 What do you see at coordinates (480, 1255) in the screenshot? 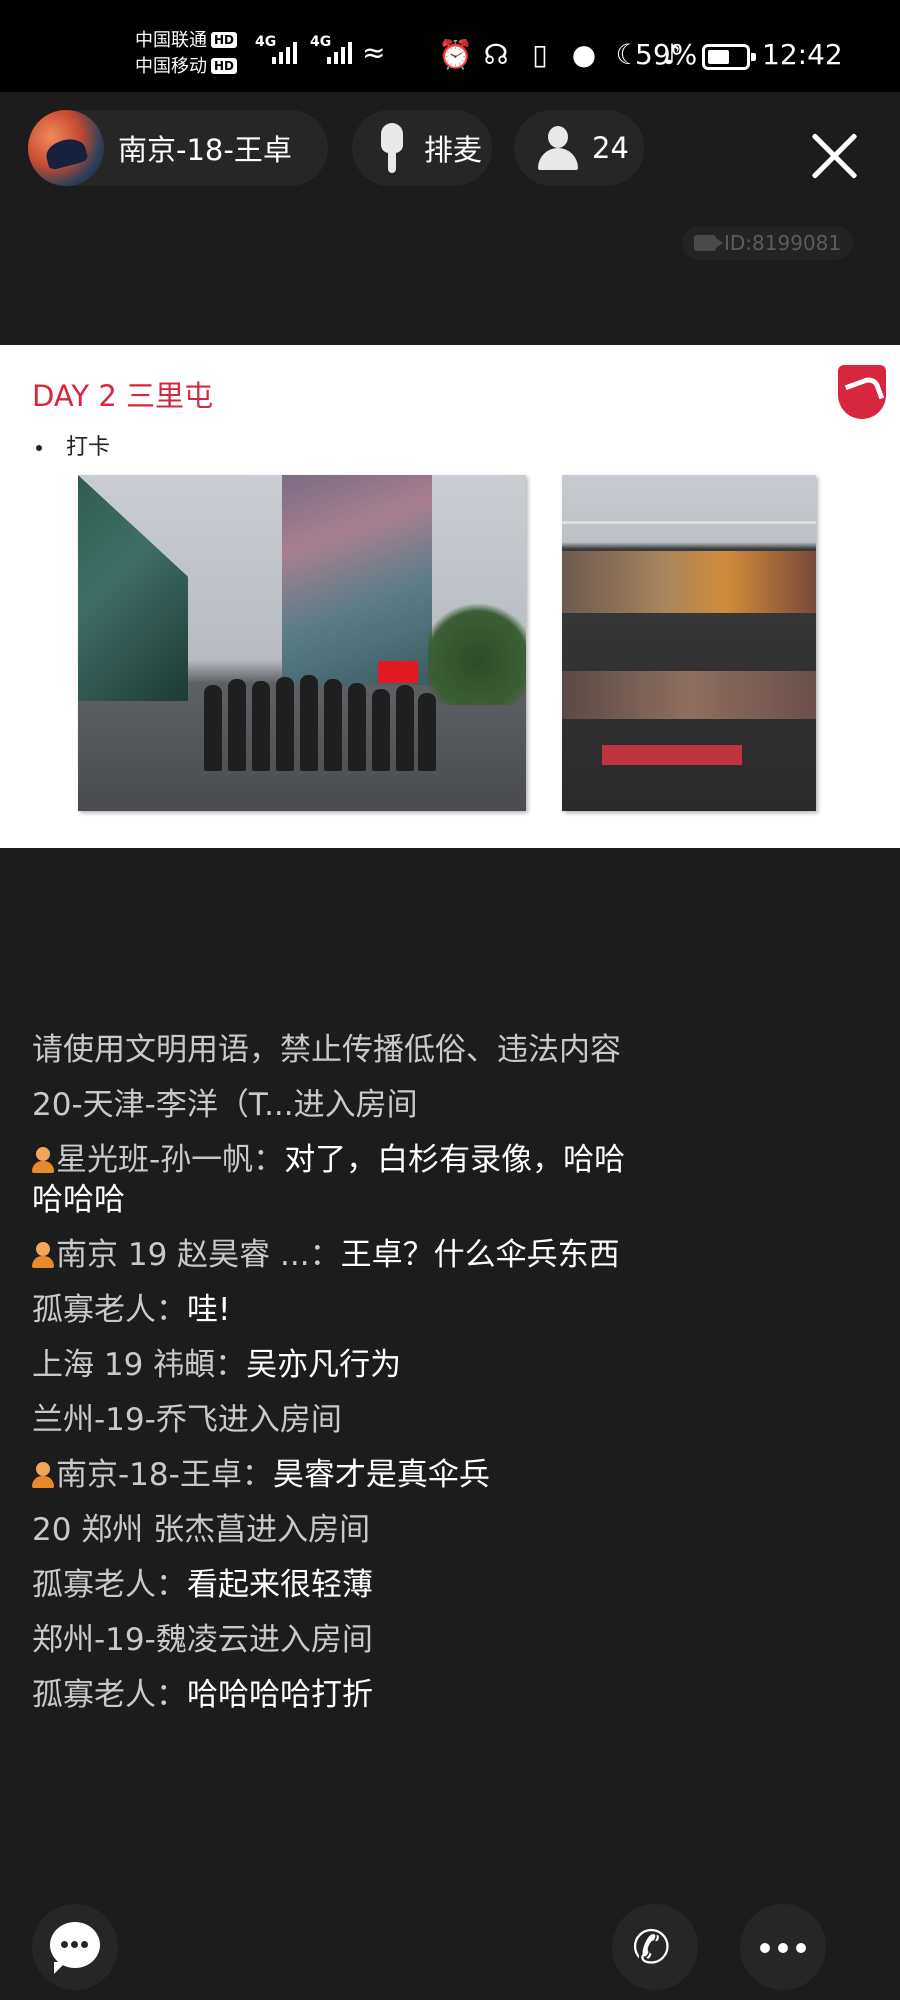
I see `chat-text: 王卓？什么伞兵东西` at bounding box center [480, 1255].